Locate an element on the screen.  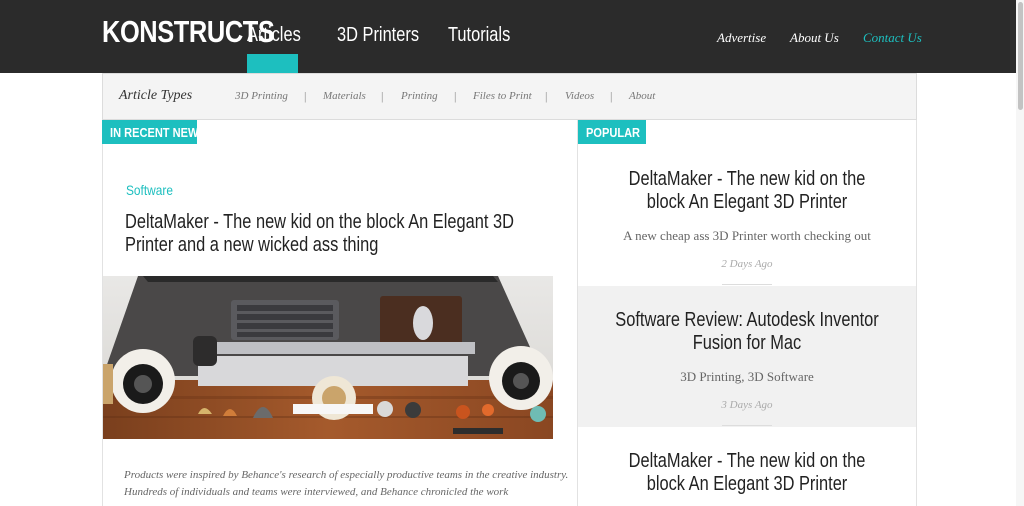
popular-item-date: 2 Days Ago is located at coordinates (747, 264).